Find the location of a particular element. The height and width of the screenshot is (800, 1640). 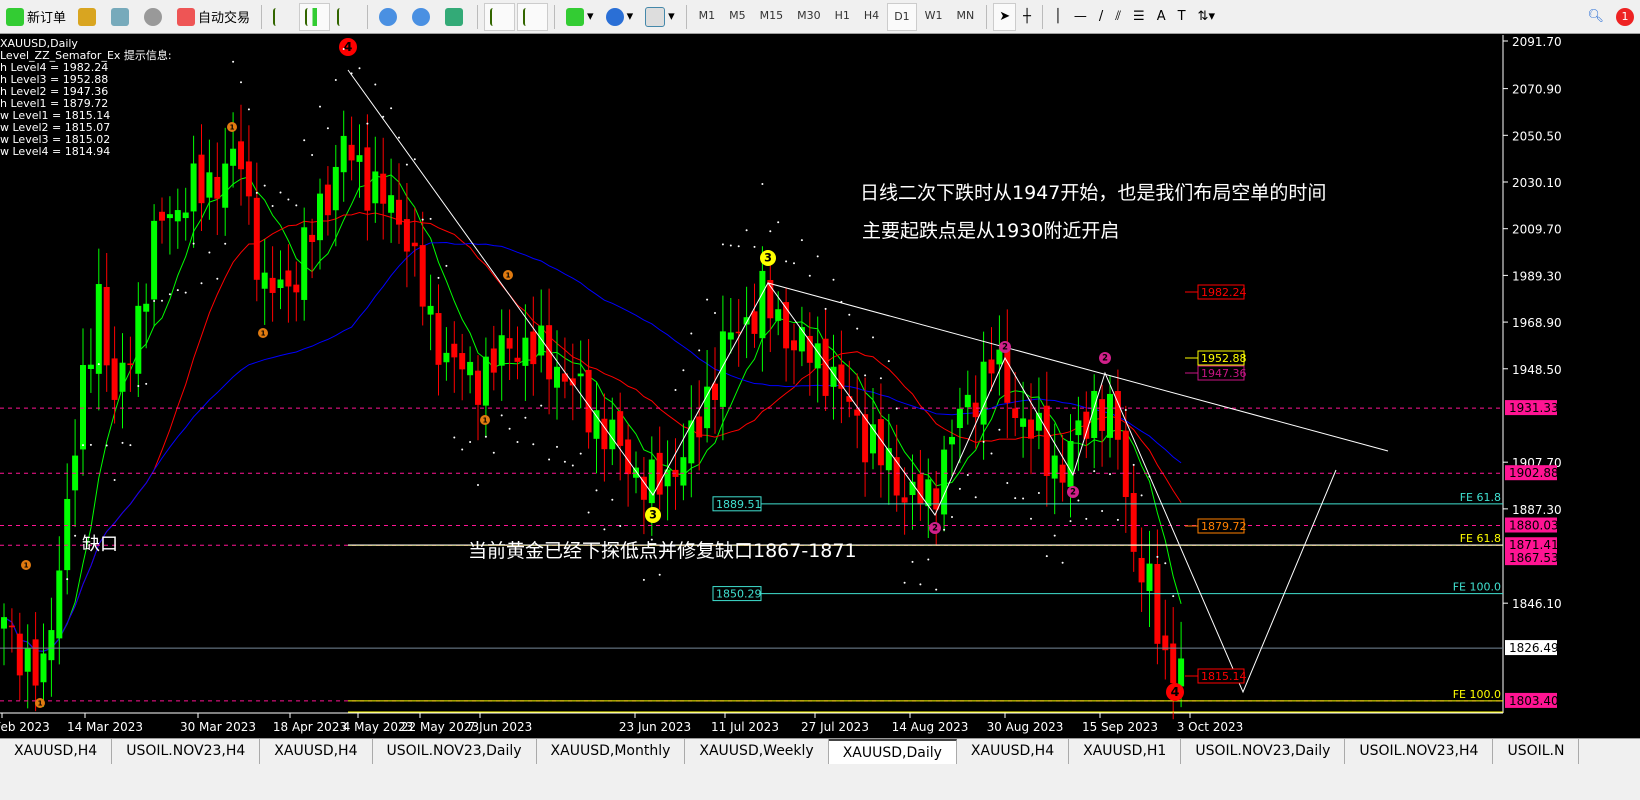

indicators-button: ▾ is located at coordinates (580, 17).